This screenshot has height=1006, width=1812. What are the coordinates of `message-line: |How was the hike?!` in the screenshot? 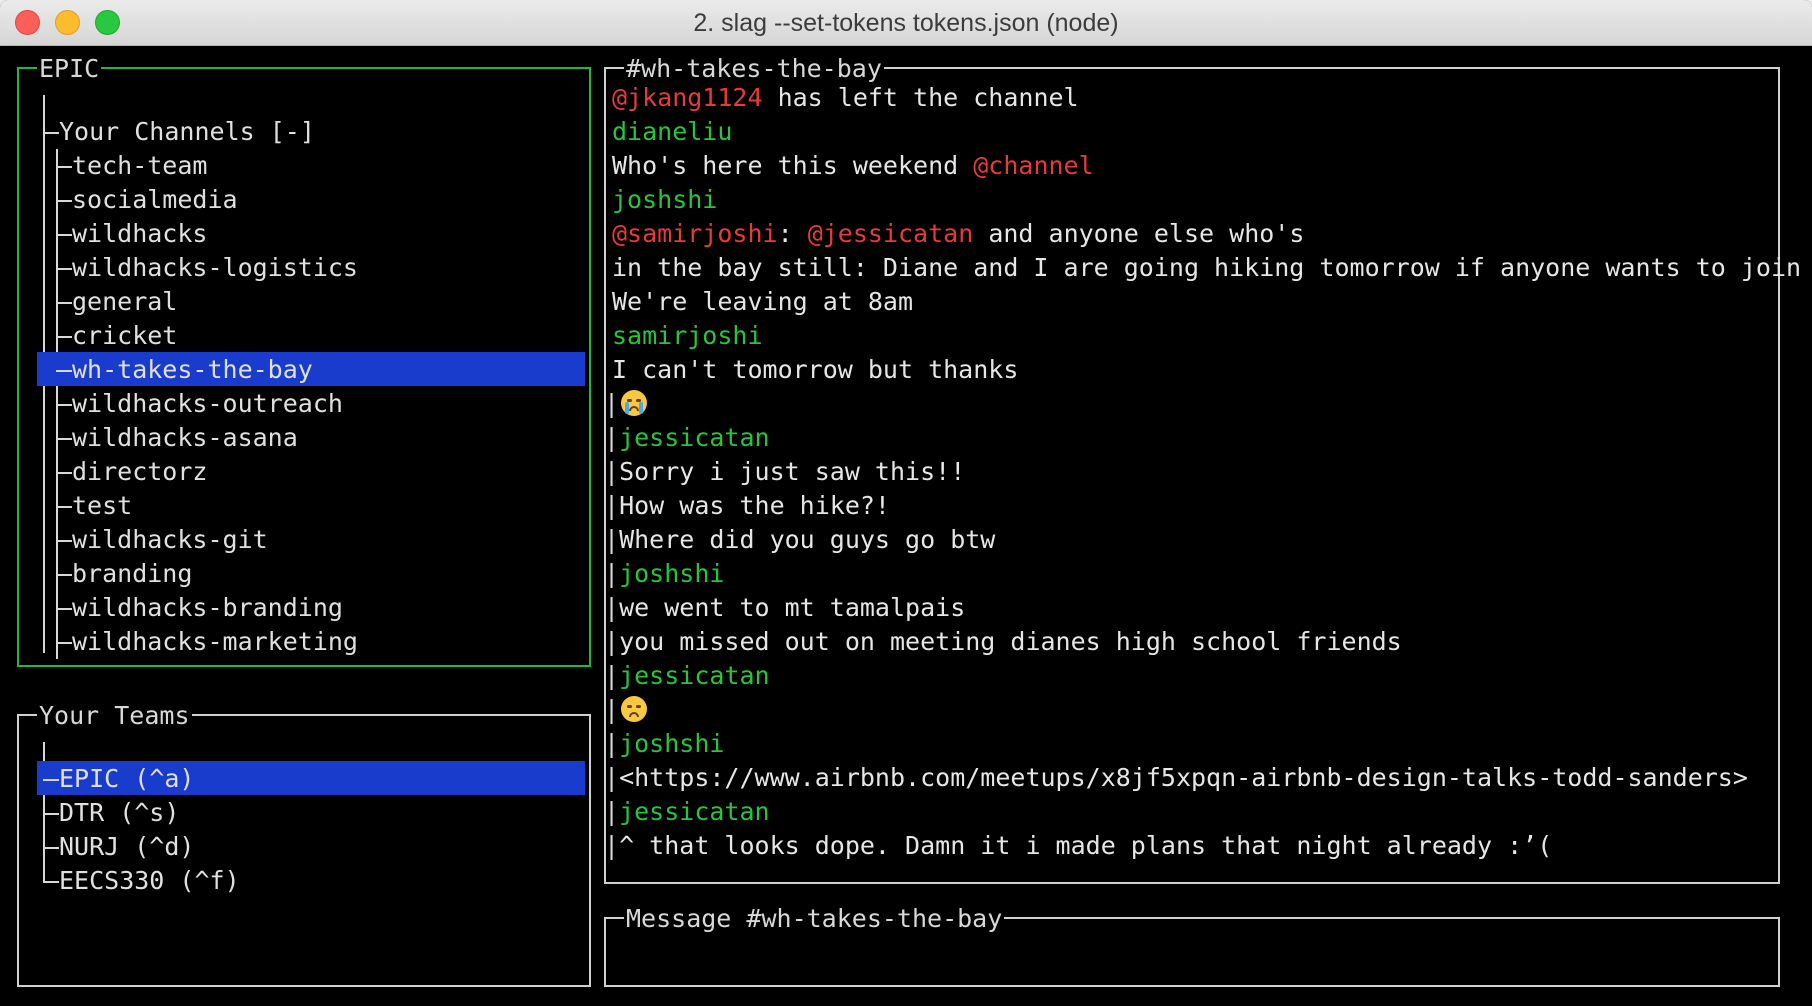 It's located at (747, 506).